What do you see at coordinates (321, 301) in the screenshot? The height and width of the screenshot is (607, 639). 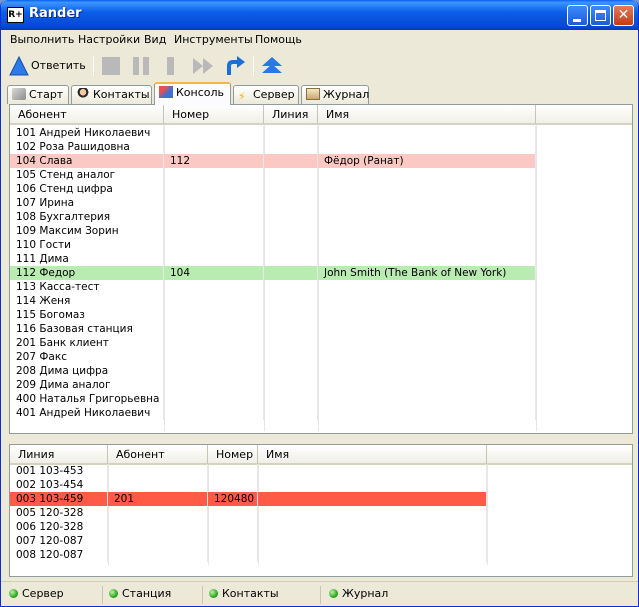 I see `table-row: 114 Женя` at bounding box center [321, 301].